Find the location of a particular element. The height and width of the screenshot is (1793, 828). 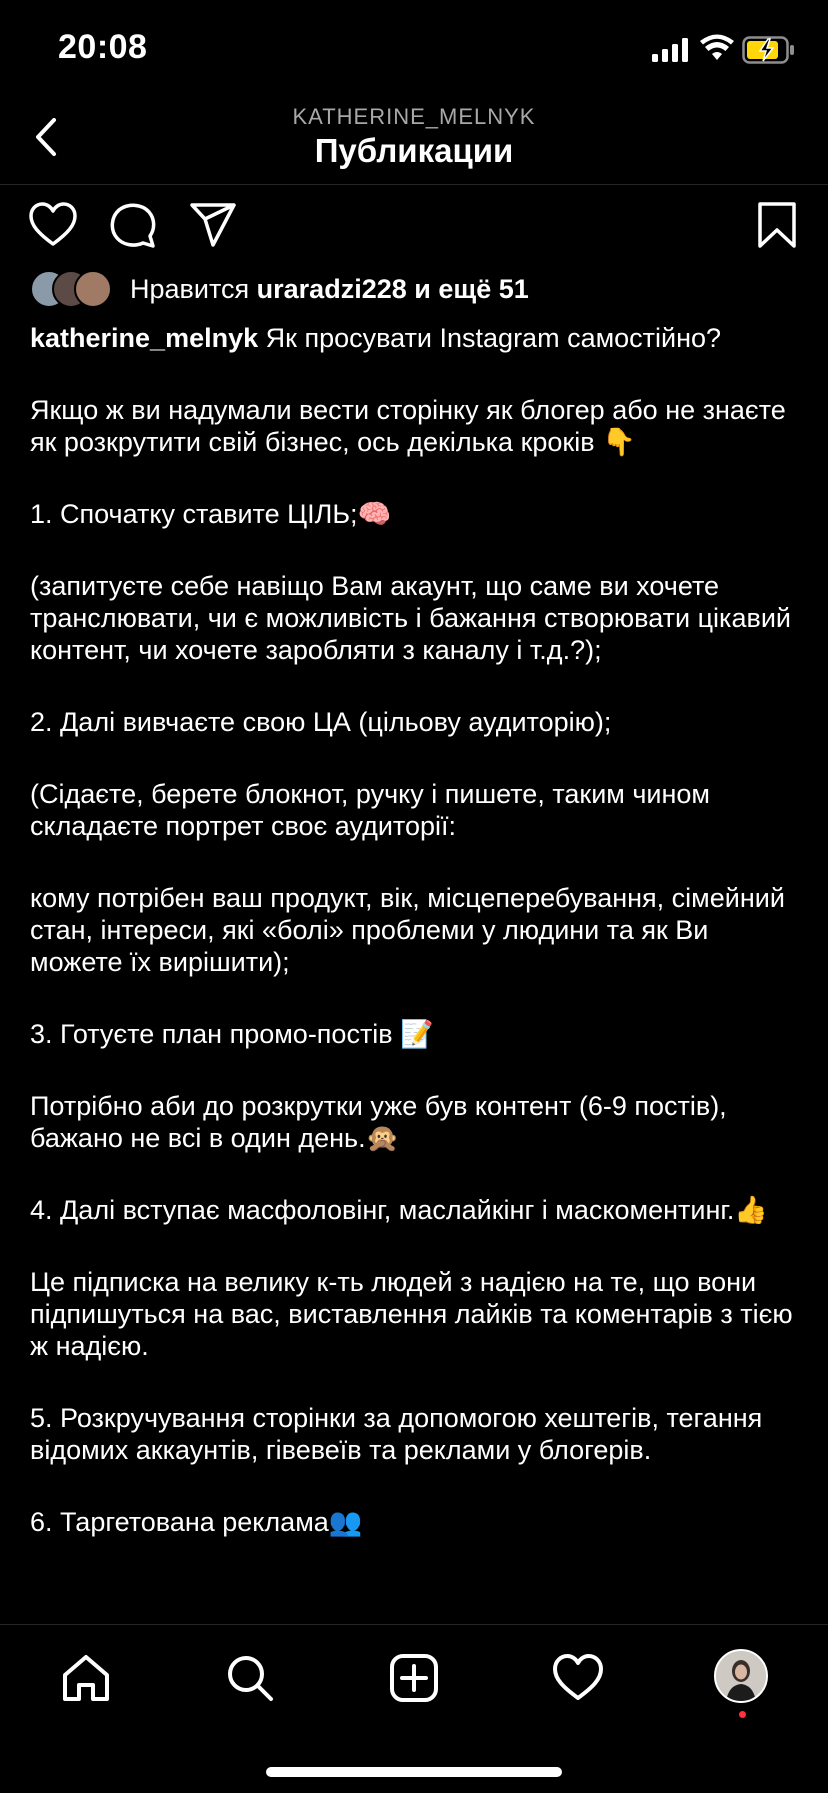

wifi-icon is located at coordinates (717, 47).